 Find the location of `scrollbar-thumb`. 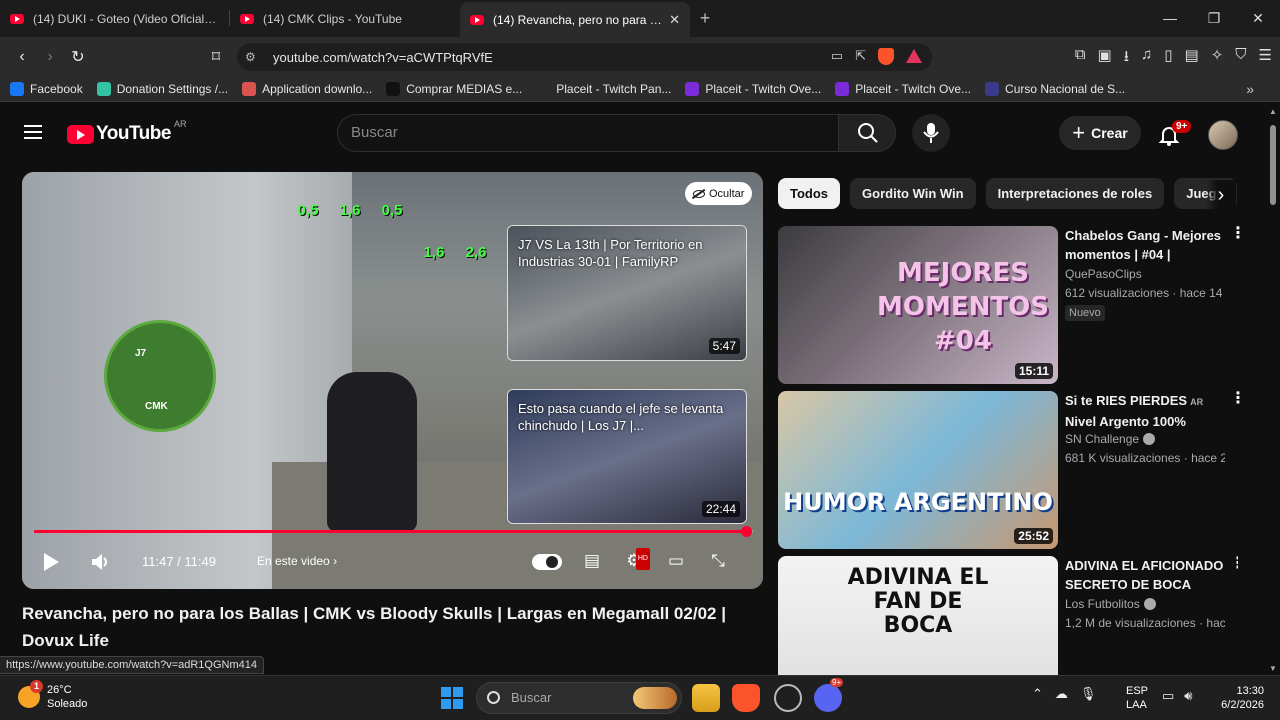

scrollbar-thumb is located at coordinates (1273, 165).